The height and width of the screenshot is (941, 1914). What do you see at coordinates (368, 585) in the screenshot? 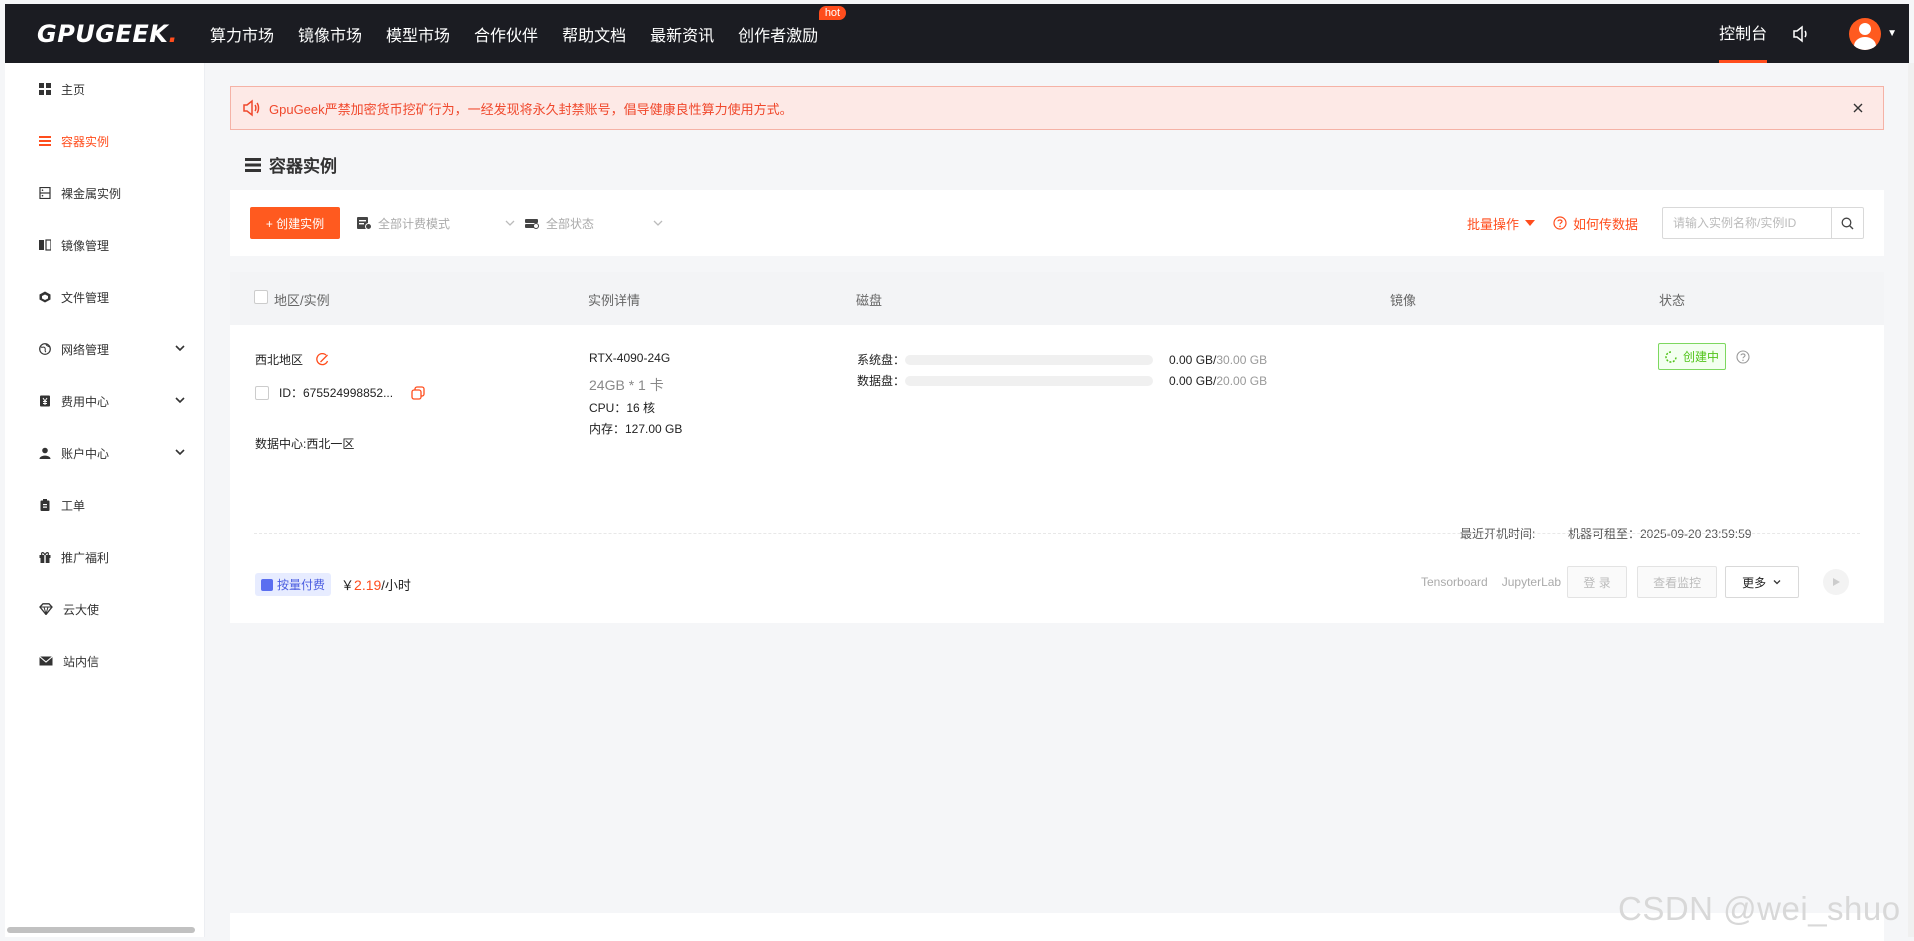
I see `price-value: 2.19` at bounding box center [368, 585].